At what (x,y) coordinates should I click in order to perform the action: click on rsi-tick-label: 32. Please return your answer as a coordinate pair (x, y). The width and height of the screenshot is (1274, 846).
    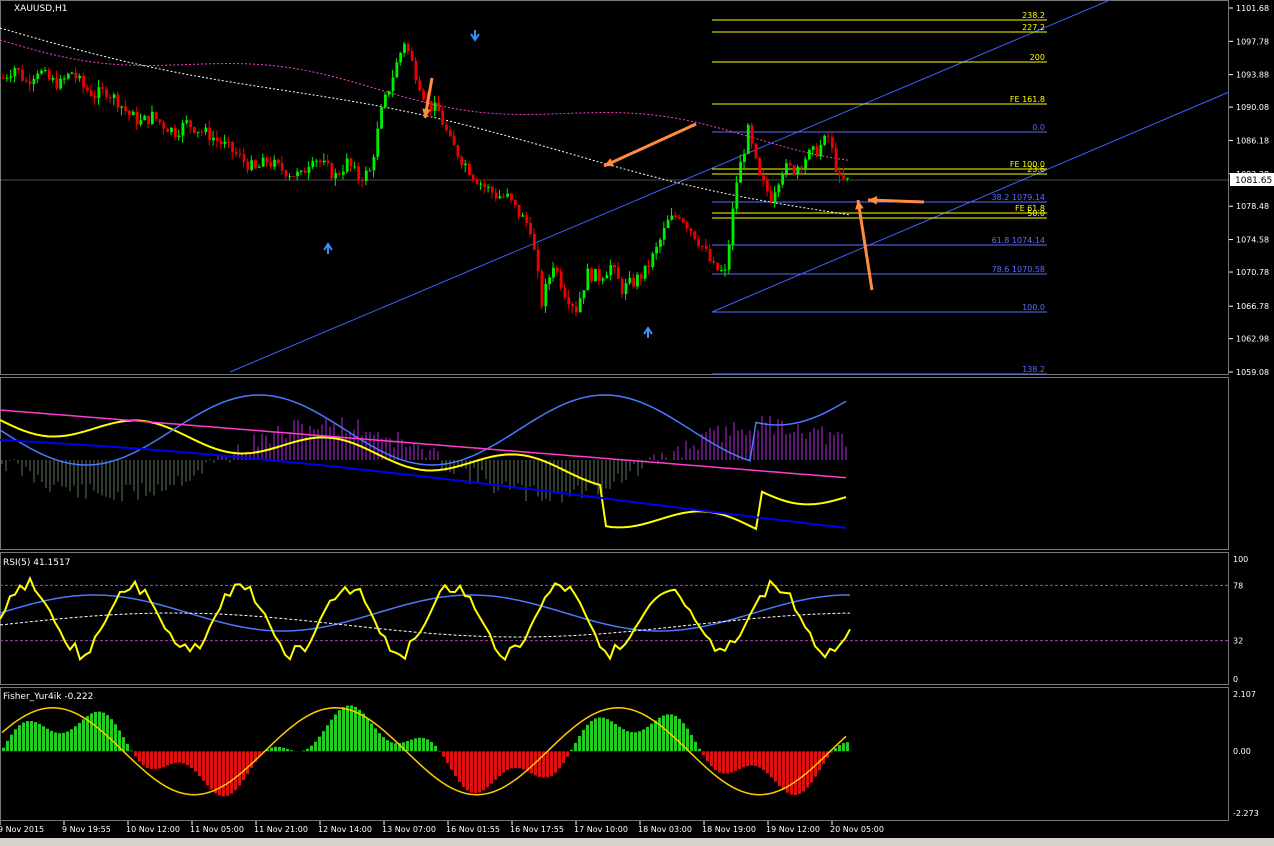
    Looking at the image, I should click on (1238, 641).